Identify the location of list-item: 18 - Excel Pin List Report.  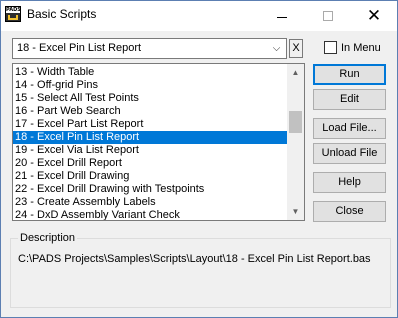
(150, 137).